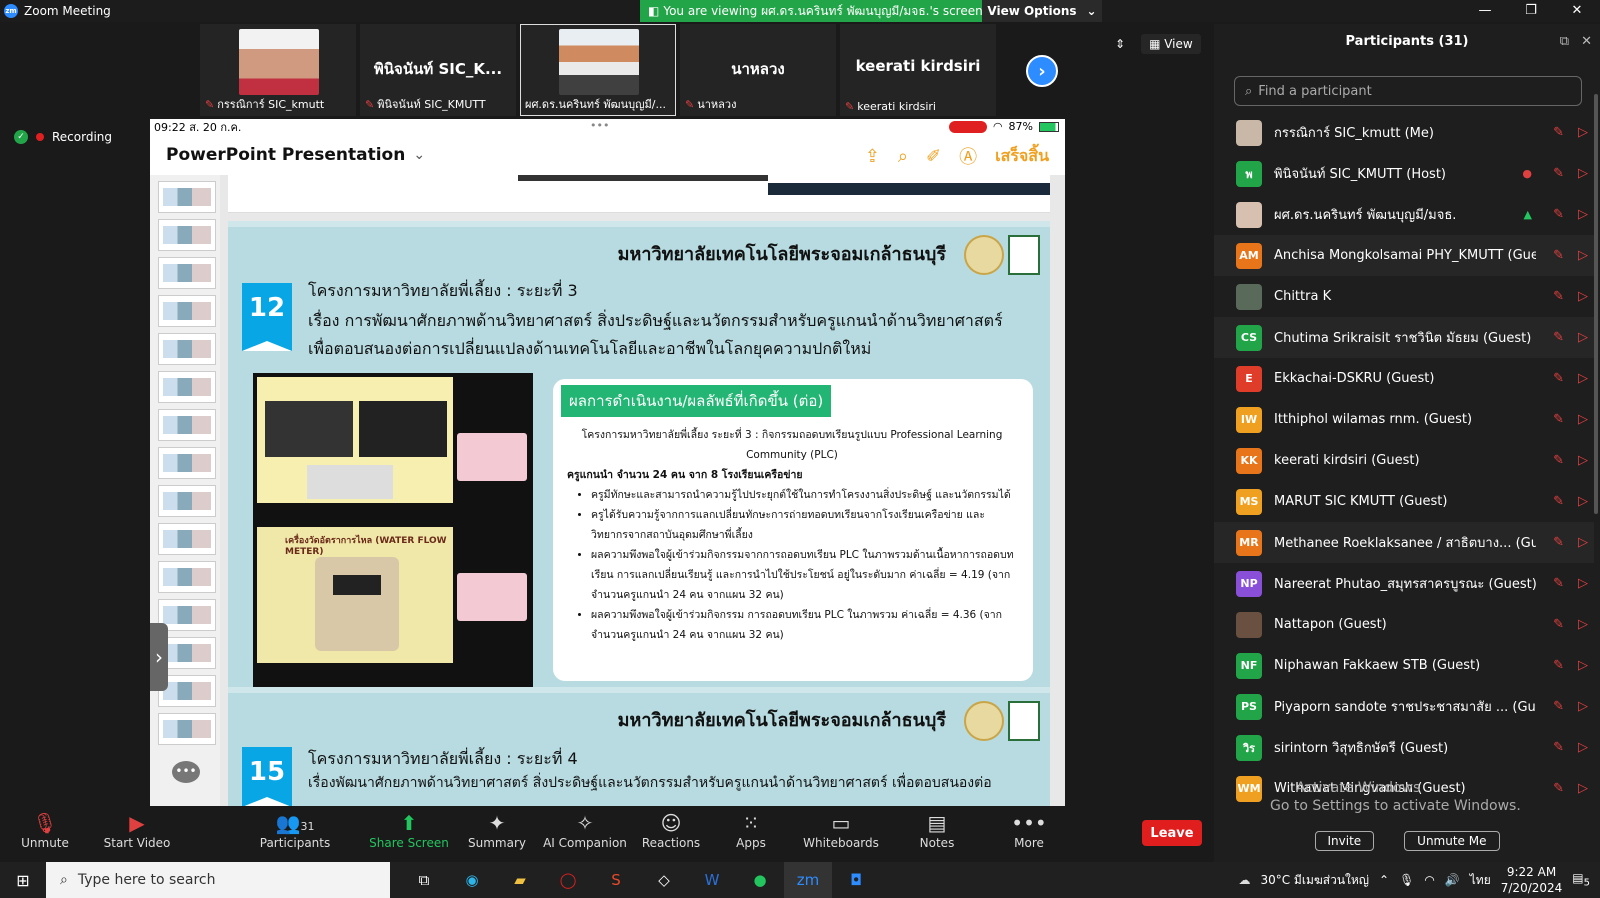 This screenshot has width=1600, height=898. Describe the element at coordinates (1404, 132) in the screenshot. I see `participant-row: กรรณิการ์ SIC_kmutt (Me) ✎ ▷` at that location.